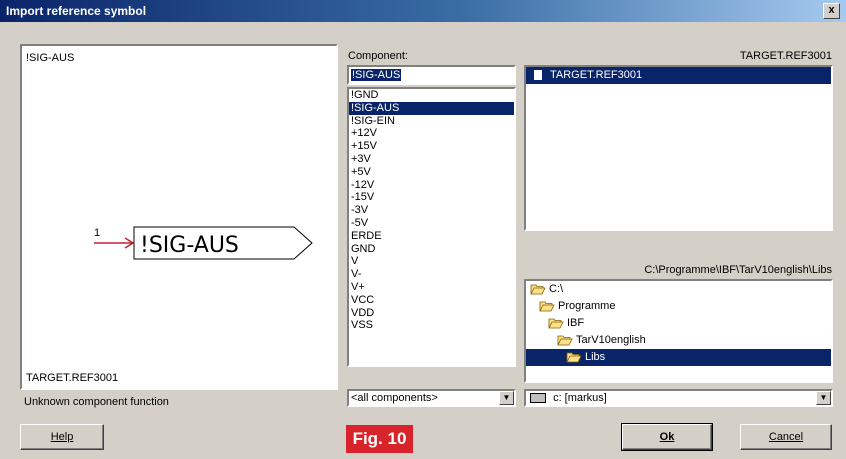 This screenshot has width=846, height=459. Describe the element at coordinates (678, 75) in the screenshot. I see `file-list-item: TARGET.REF3001` at that location.